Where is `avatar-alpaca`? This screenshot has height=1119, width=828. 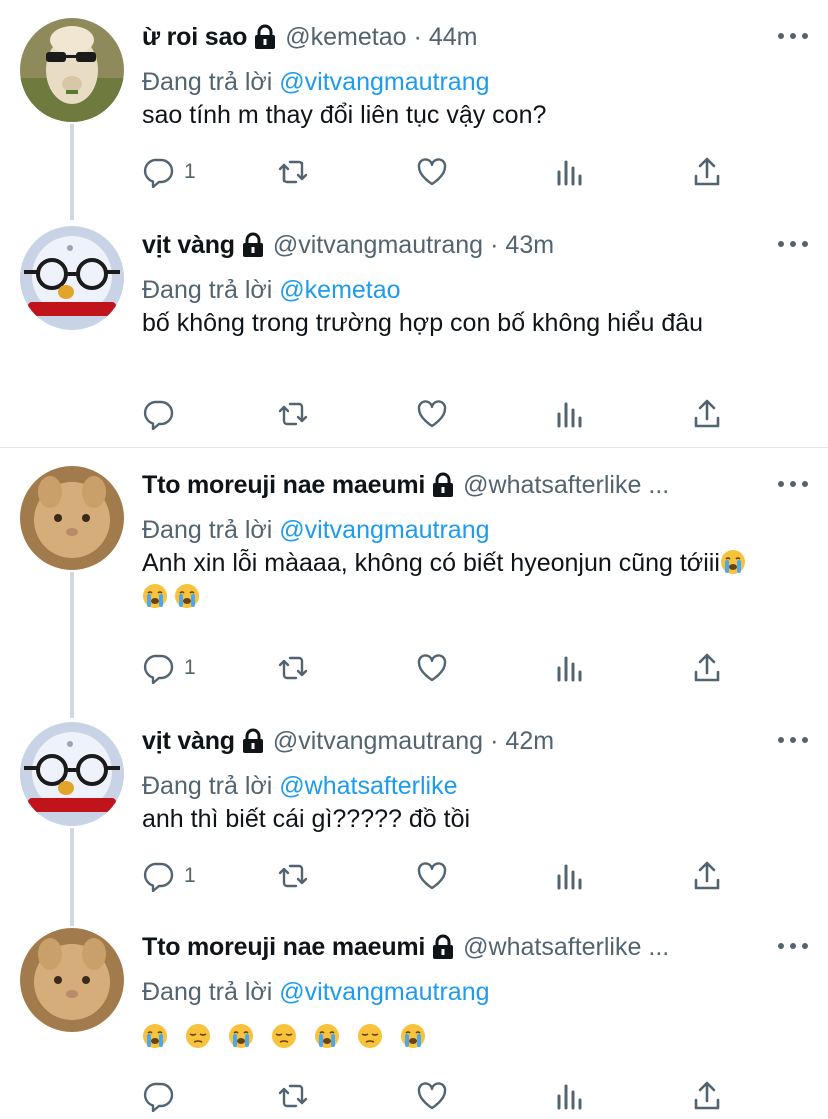
avatar-alpaca is located at coordinates (72, 70).